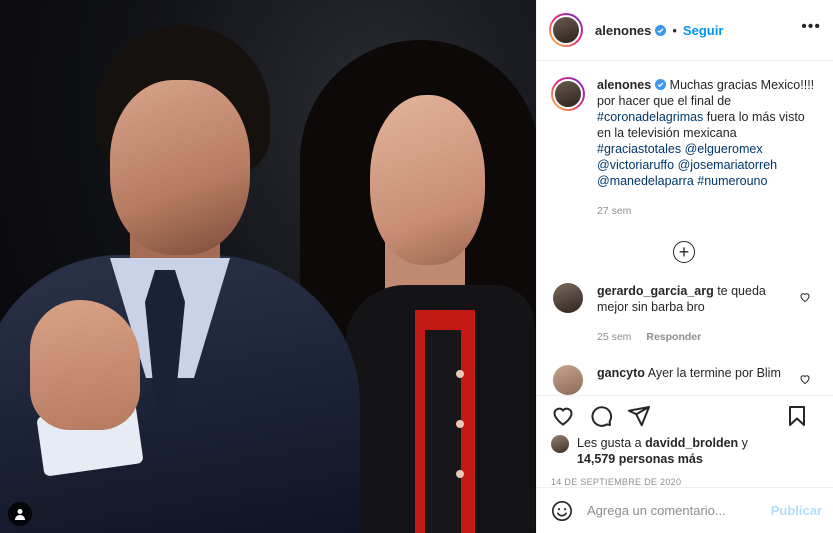 The image size is (833, 533). Describe the element at coordinates (712, 373) in the screenshot. I see `comment-text: Ayer la termine por Blim` at that location.